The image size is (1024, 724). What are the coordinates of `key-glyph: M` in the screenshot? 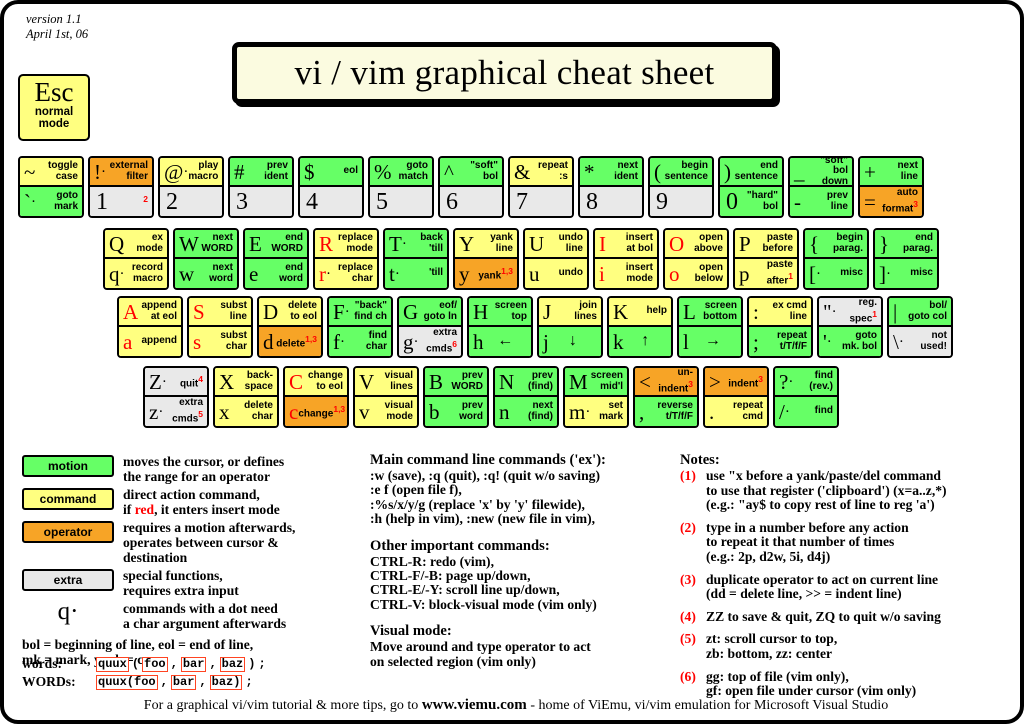 It's located at (578, 381).